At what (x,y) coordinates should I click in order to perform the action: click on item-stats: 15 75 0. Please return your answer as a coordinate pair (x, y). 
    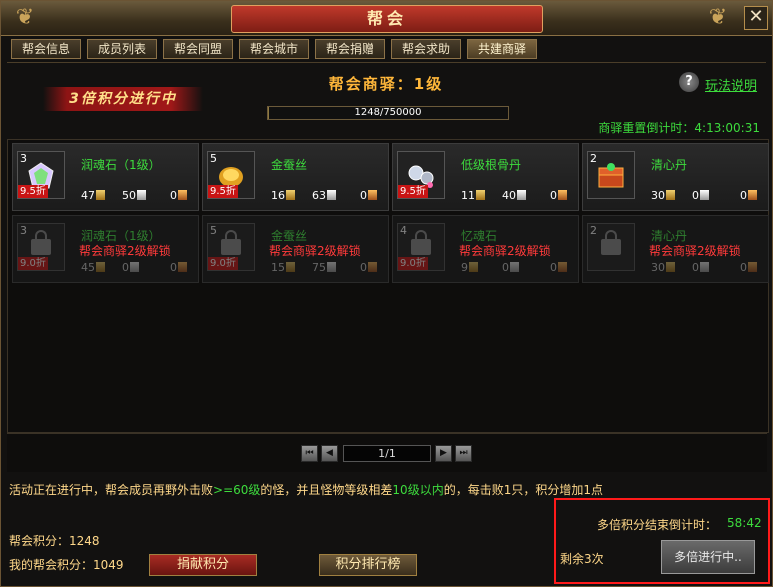
    Looking at the image, I should click on (328, 268).